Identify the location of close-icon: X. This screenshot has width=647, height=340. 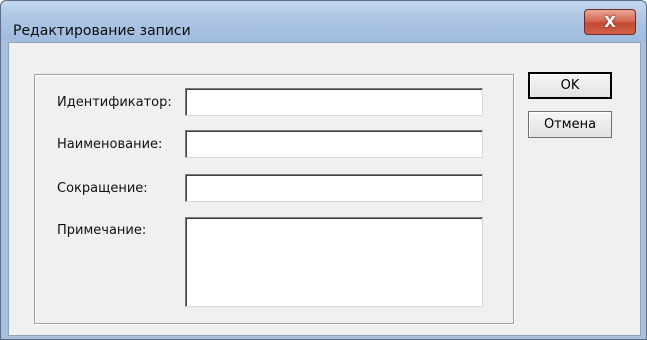
(610, 22).